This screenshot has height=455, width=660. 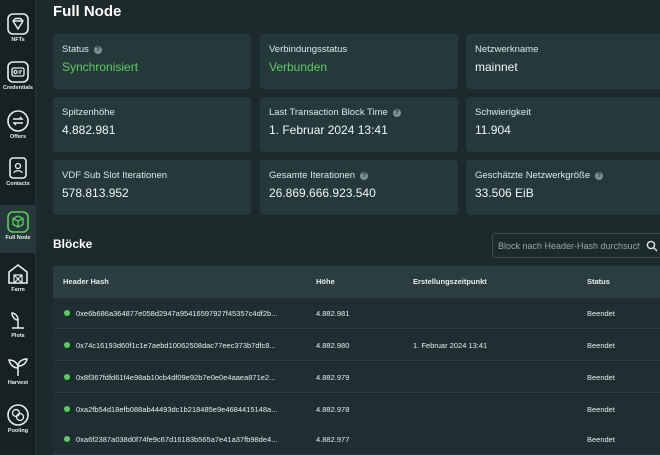 I want to click on sidebar-item-credentials: Credentials, so click(x=18, y=75).